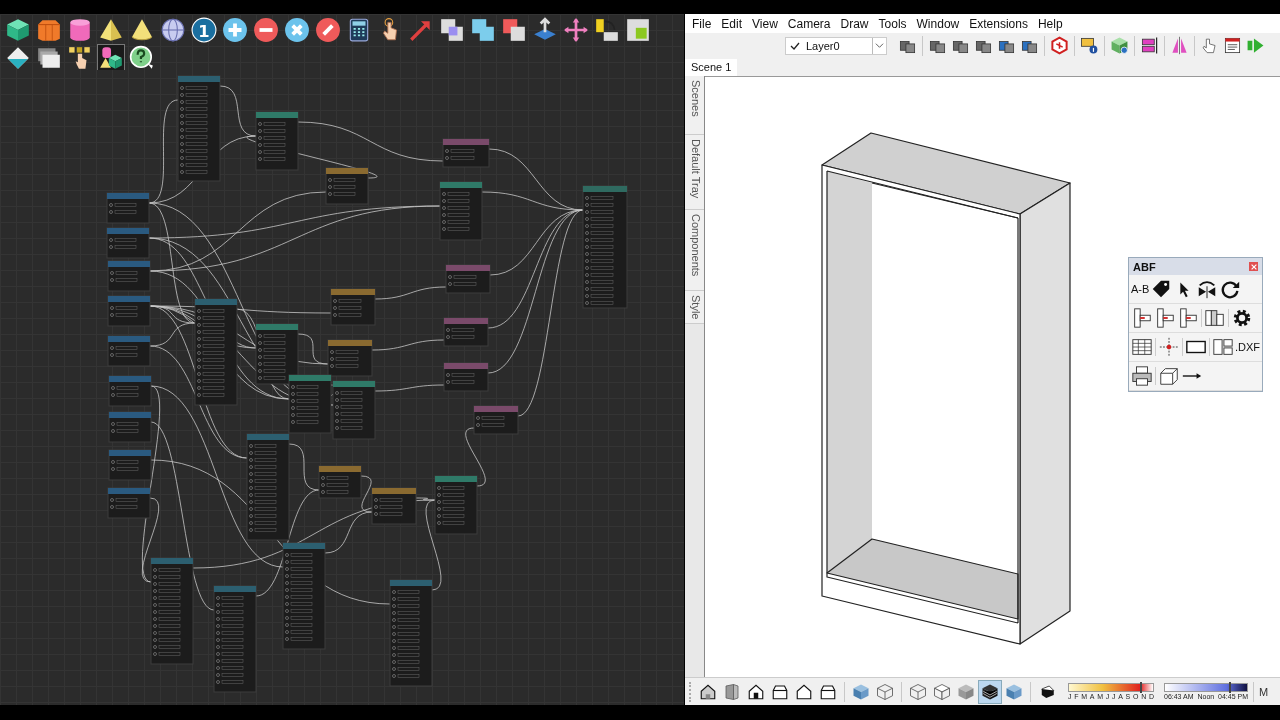 Image resolution: width=1280 pixels, height=720 pixels. Describe the element at coordinates (809, 23) in the screenshot. I see `menu-item: Camera` at that location.